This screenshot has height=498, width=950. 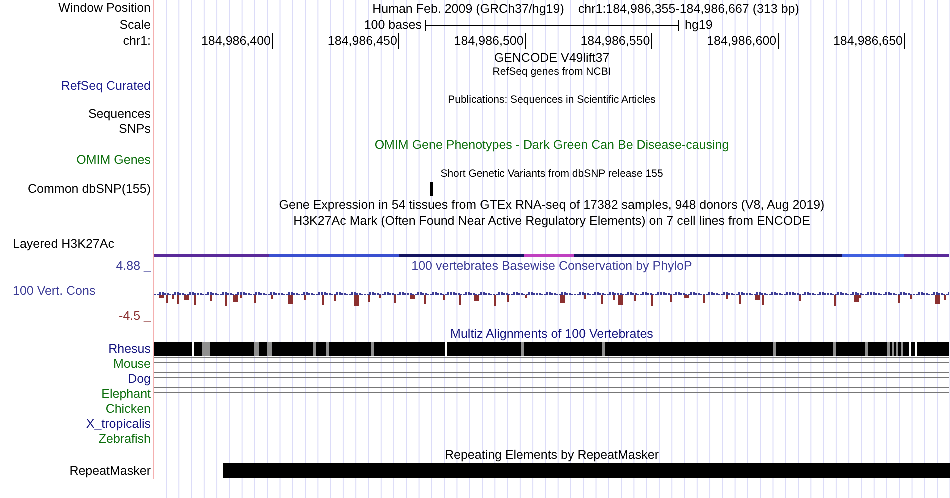 I want to click on track-label: Mouse, so click(x=133, y=364).